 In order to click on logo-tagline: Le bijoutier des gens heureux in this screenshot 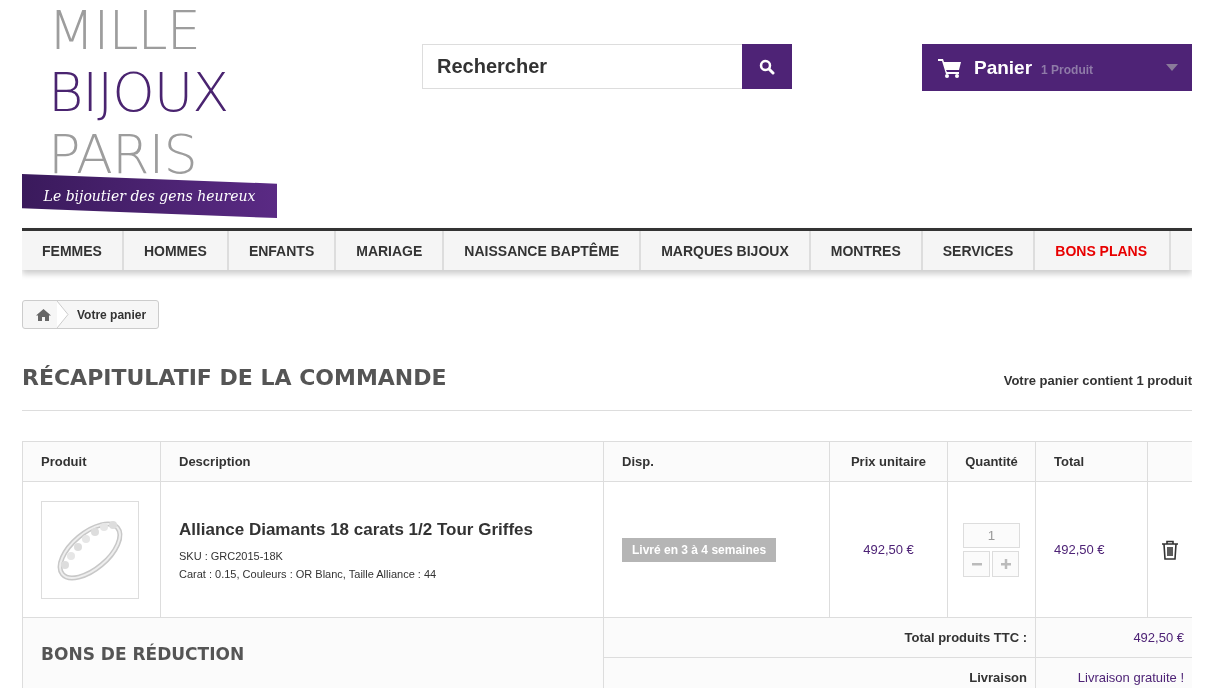, I will do `click(149, 196)`.